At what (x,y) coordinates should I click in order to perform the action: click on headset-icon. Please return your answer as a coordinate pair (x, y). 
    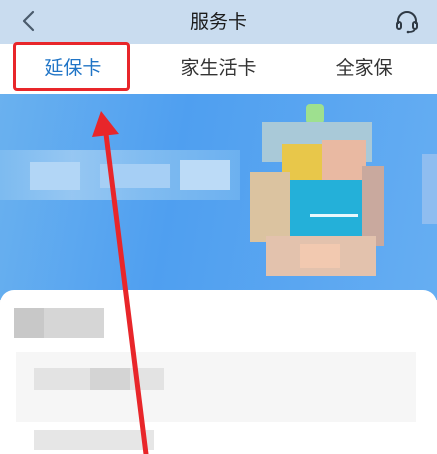
    Looking at the image, I should click on (407, 22).